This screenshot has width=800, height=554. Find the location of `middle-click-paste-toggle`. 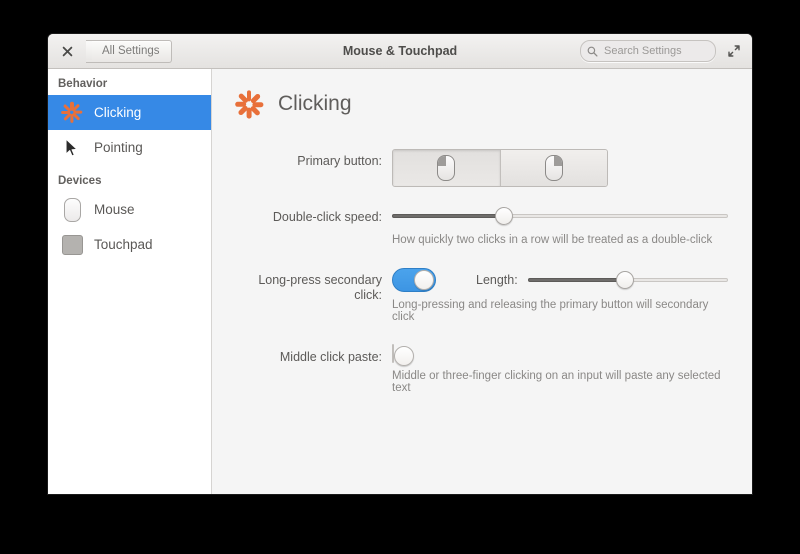

middle-click-paste-toggle is located at coordinates (403, 355).